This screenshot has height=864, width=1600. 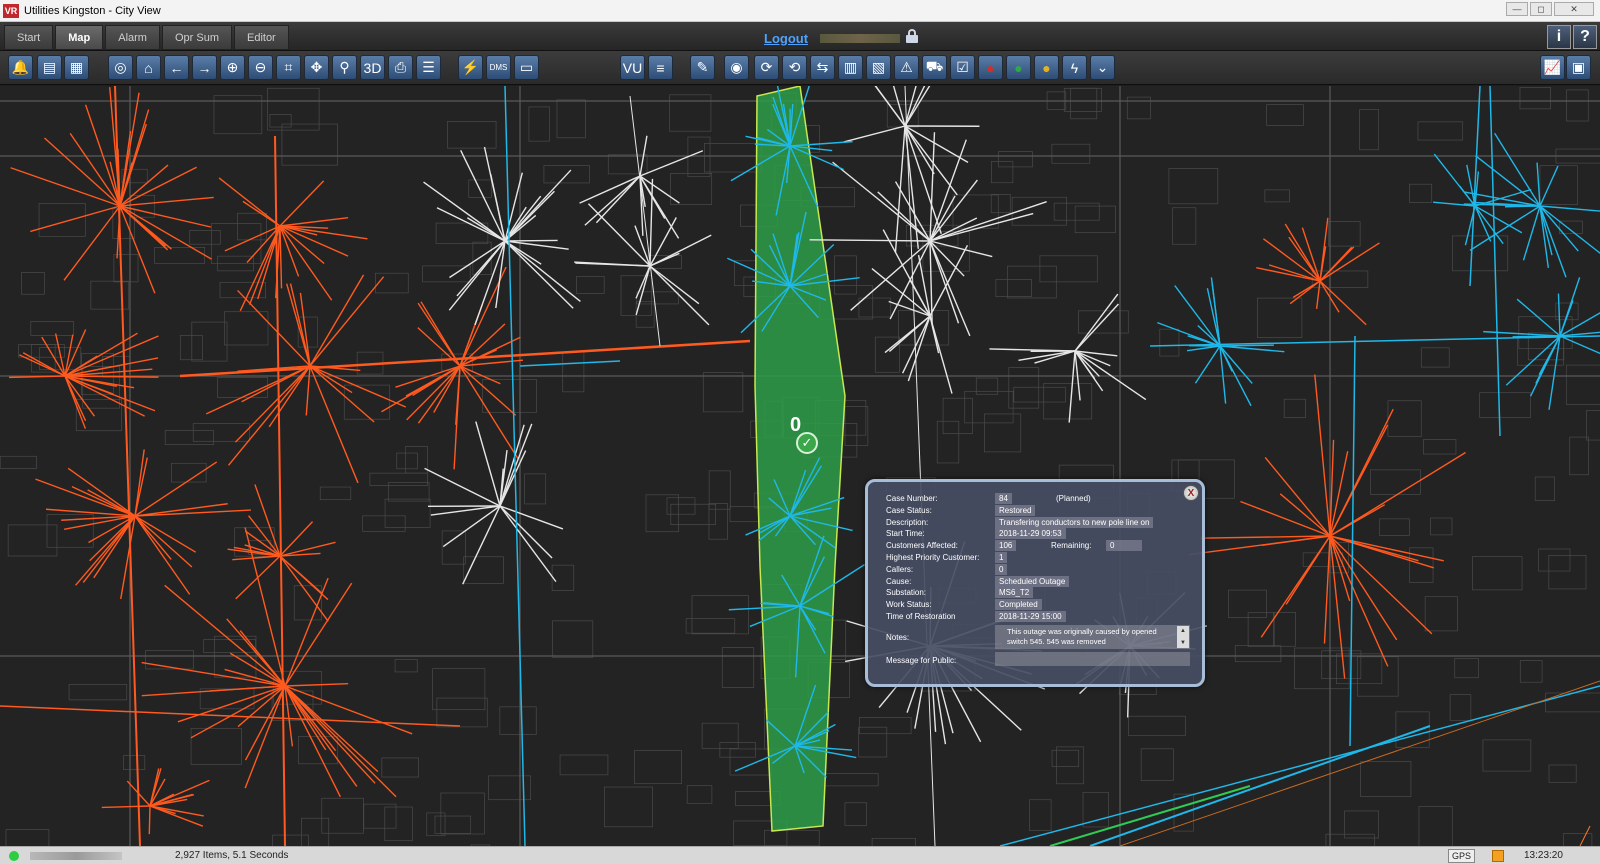 What do you see at coordinates (632, 67) in the screenshot?
I see `vu-icon: VU` at bounding box center [632, 67].